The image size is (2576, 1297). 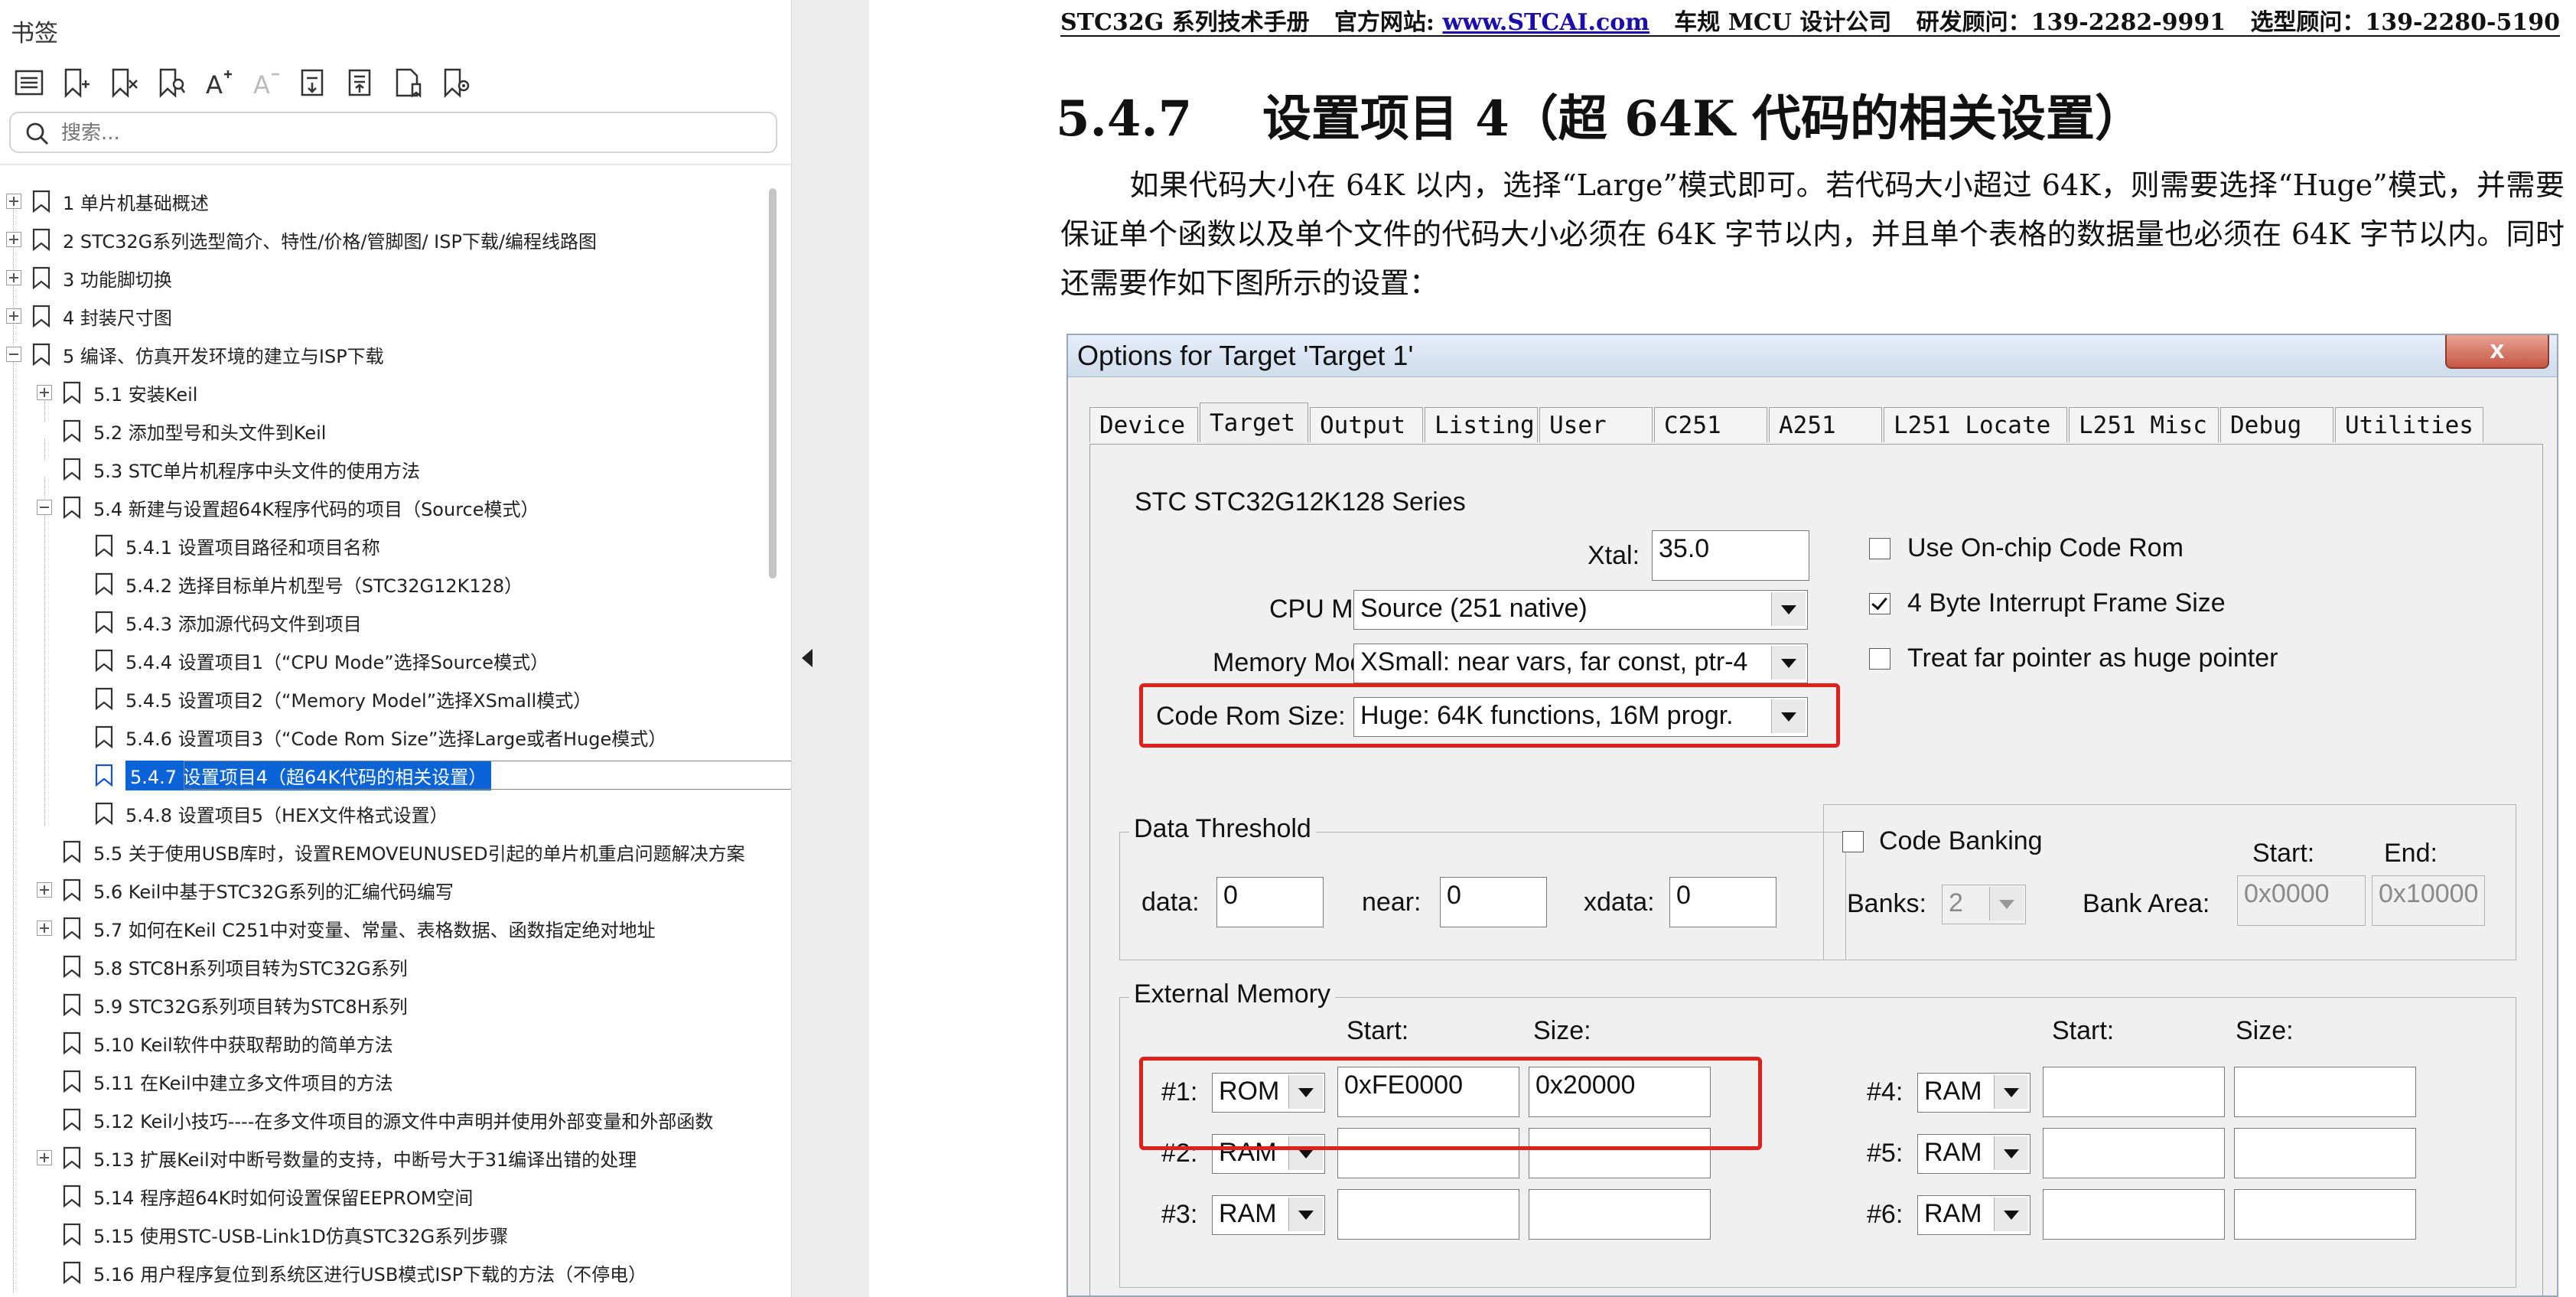 What do you see at coordinates (2277, 424) in the screenshot?
I see `tab-debug: Debug` at bounding box center [2277, 424].